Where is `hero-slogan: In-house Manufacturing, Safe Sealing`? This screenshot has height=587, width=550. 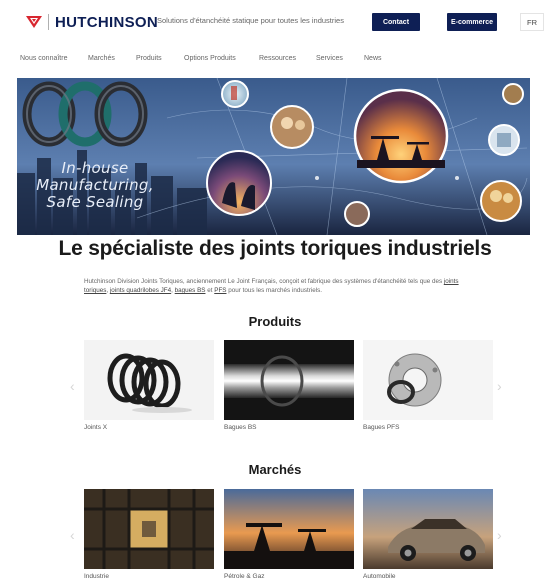
hero-slogan: In-house Manufacturing, Safe Sealing is located at coordinates (95, 185).